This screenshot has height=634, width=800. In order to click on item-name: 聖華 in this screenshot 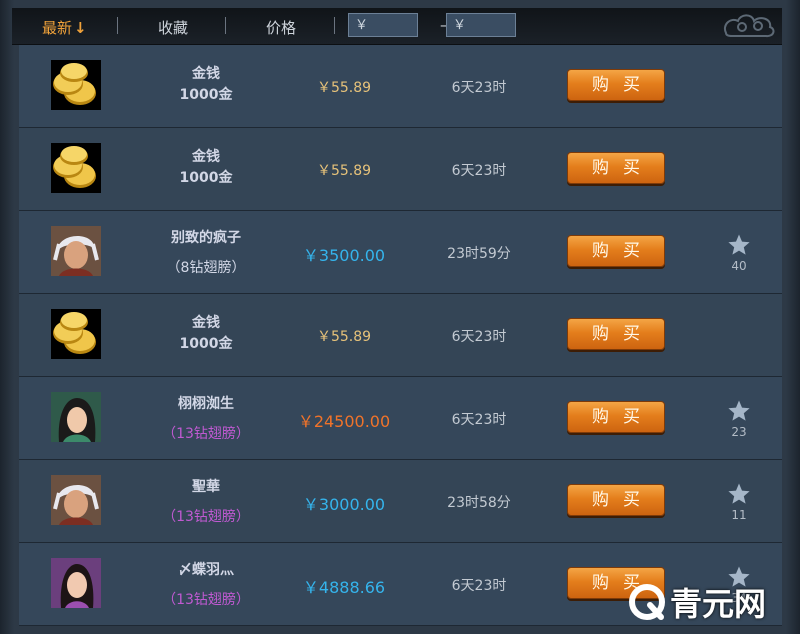, I will do `click(206, 487)`.